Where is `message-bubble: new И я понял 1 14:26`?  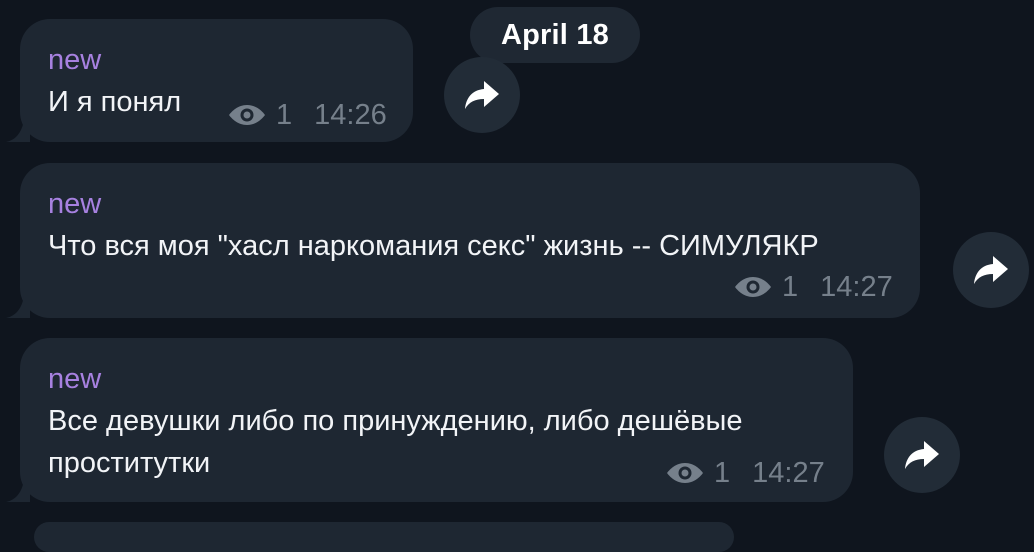 message-bubble: new И я понял 1 14:26 is located at coordinates (216, 80).